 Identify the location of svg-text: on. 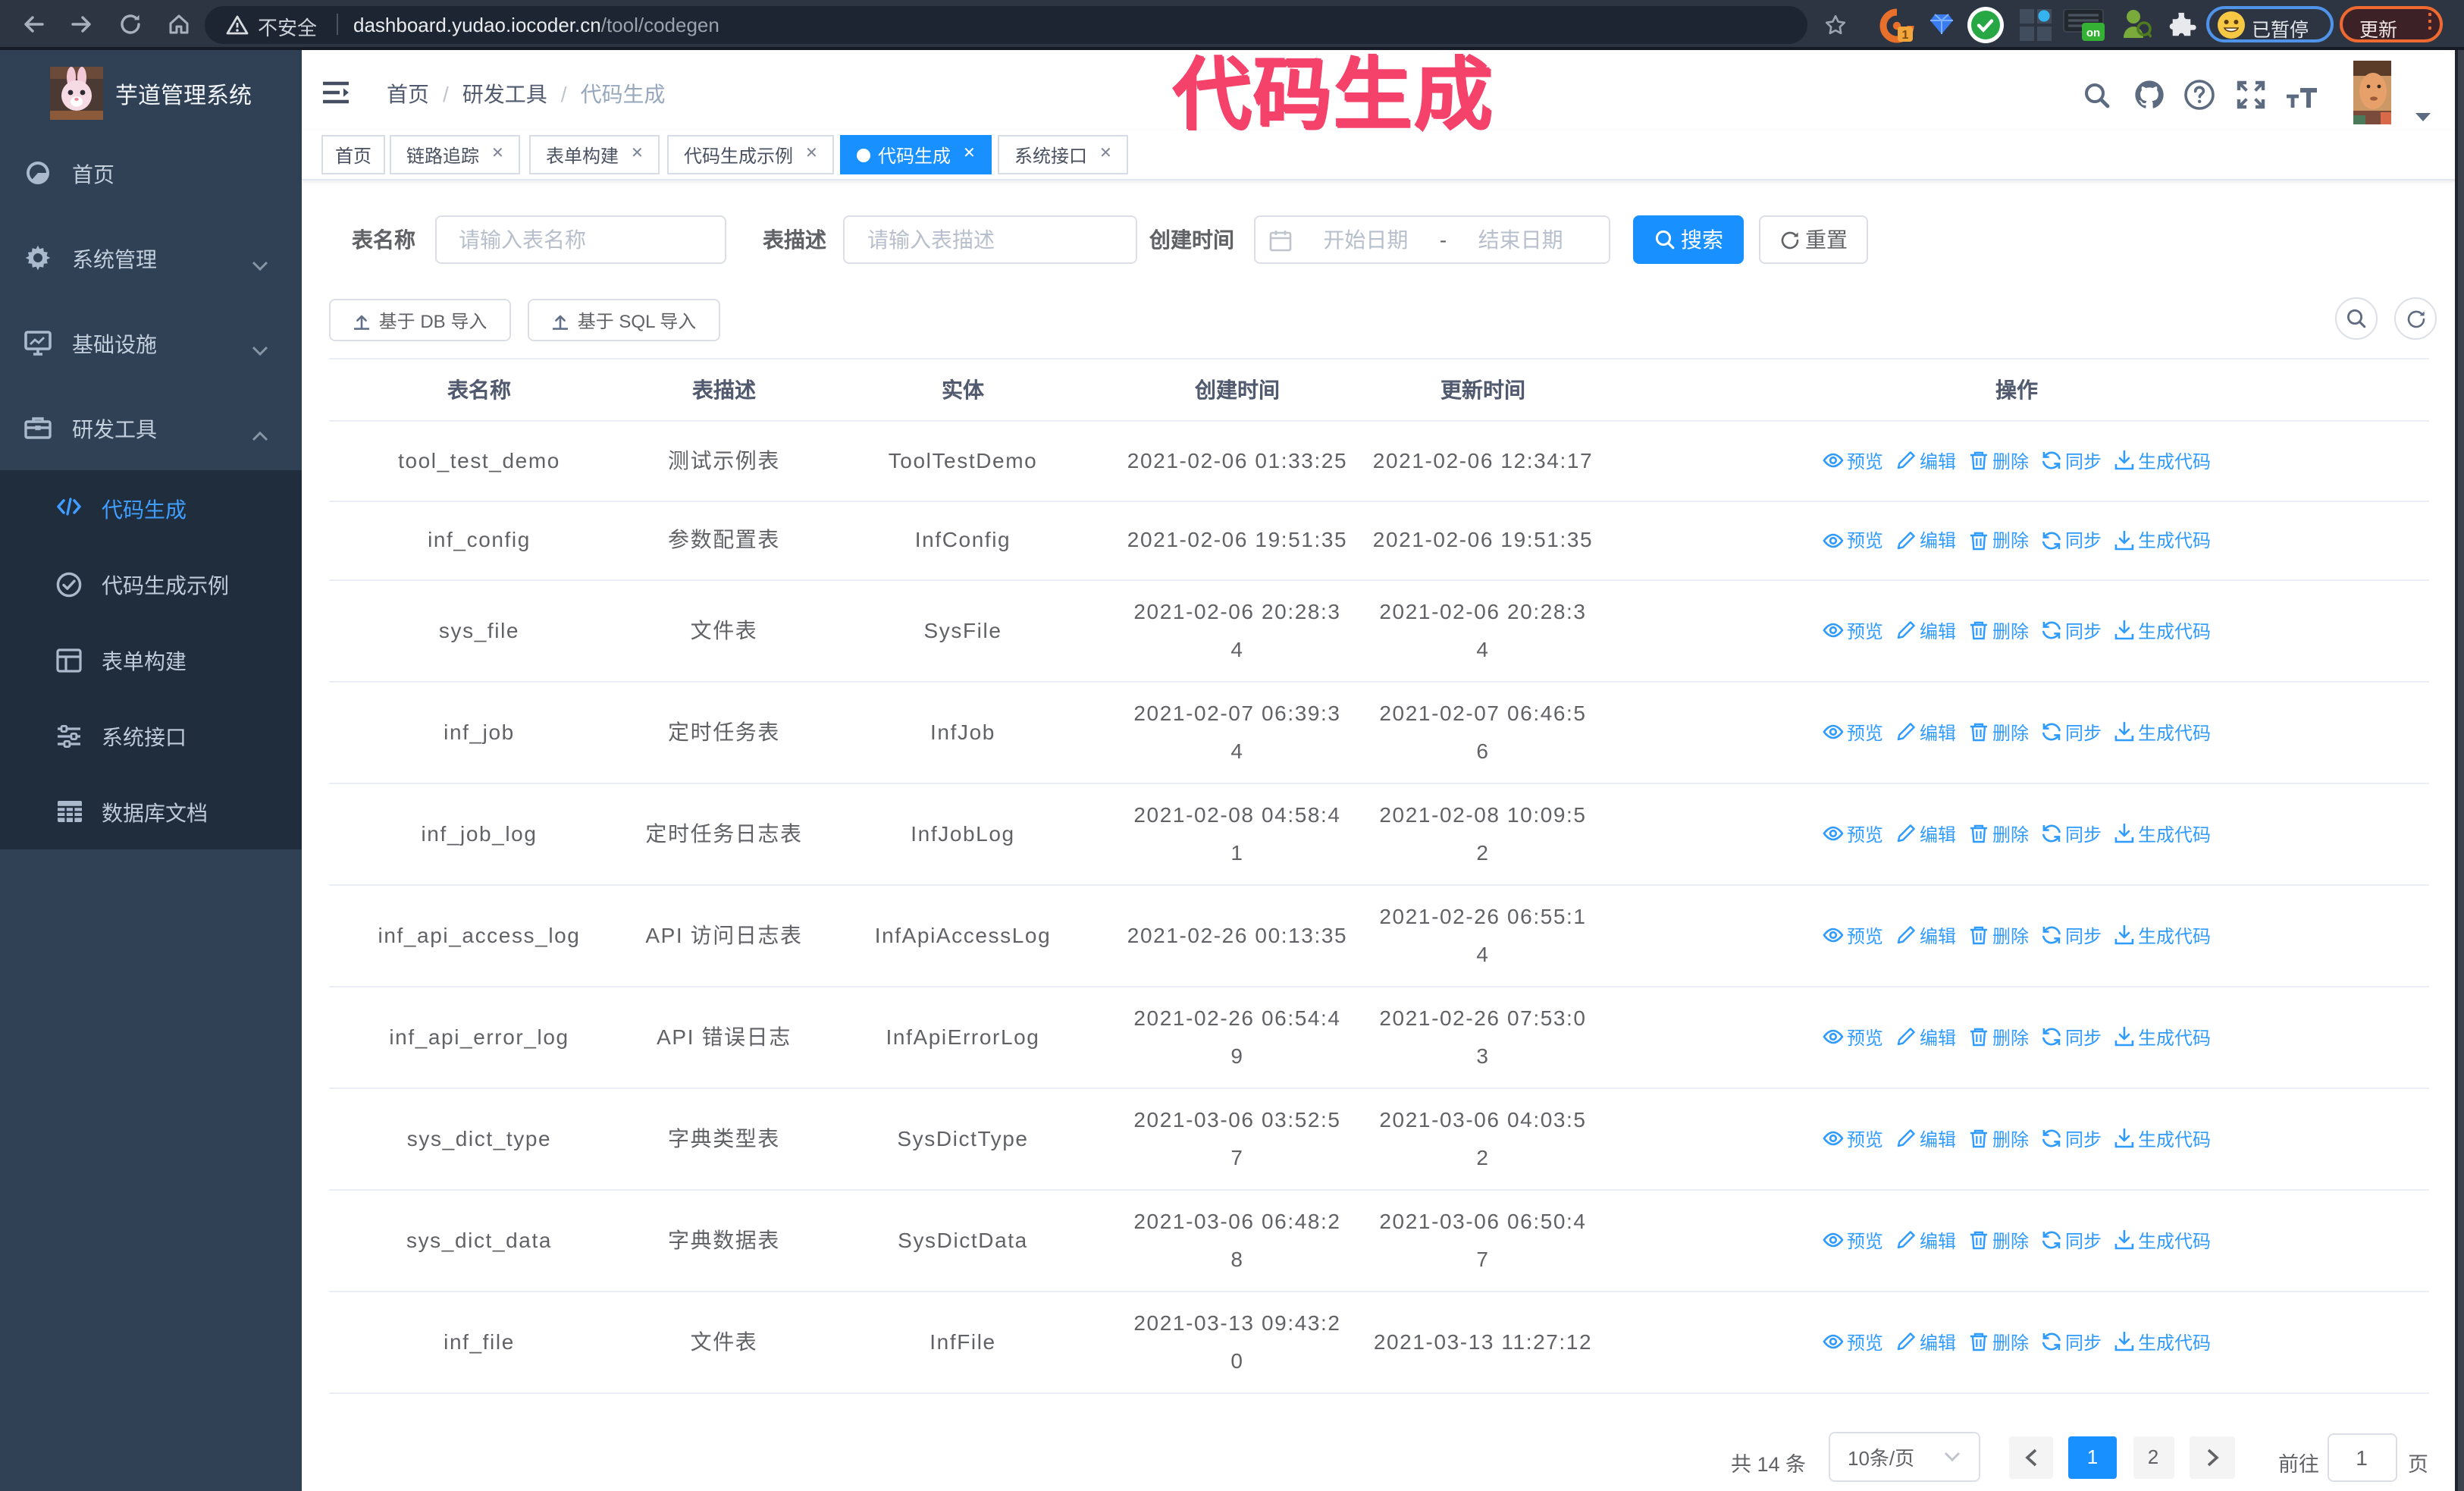
(2093, 32).